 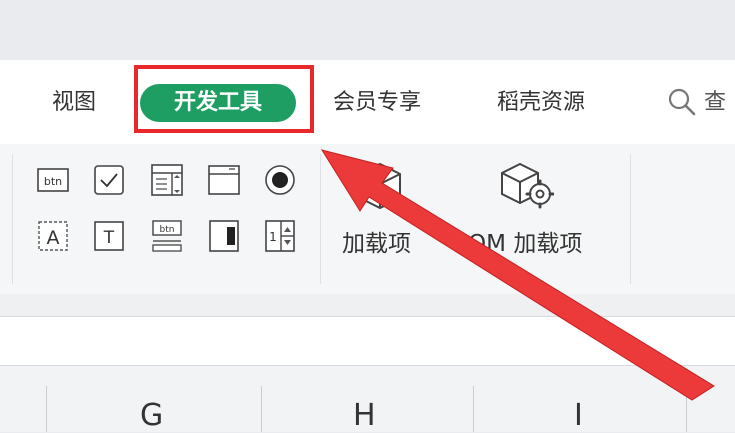 I want to click on button-control-icon: btn, so click(x=53, y=180).